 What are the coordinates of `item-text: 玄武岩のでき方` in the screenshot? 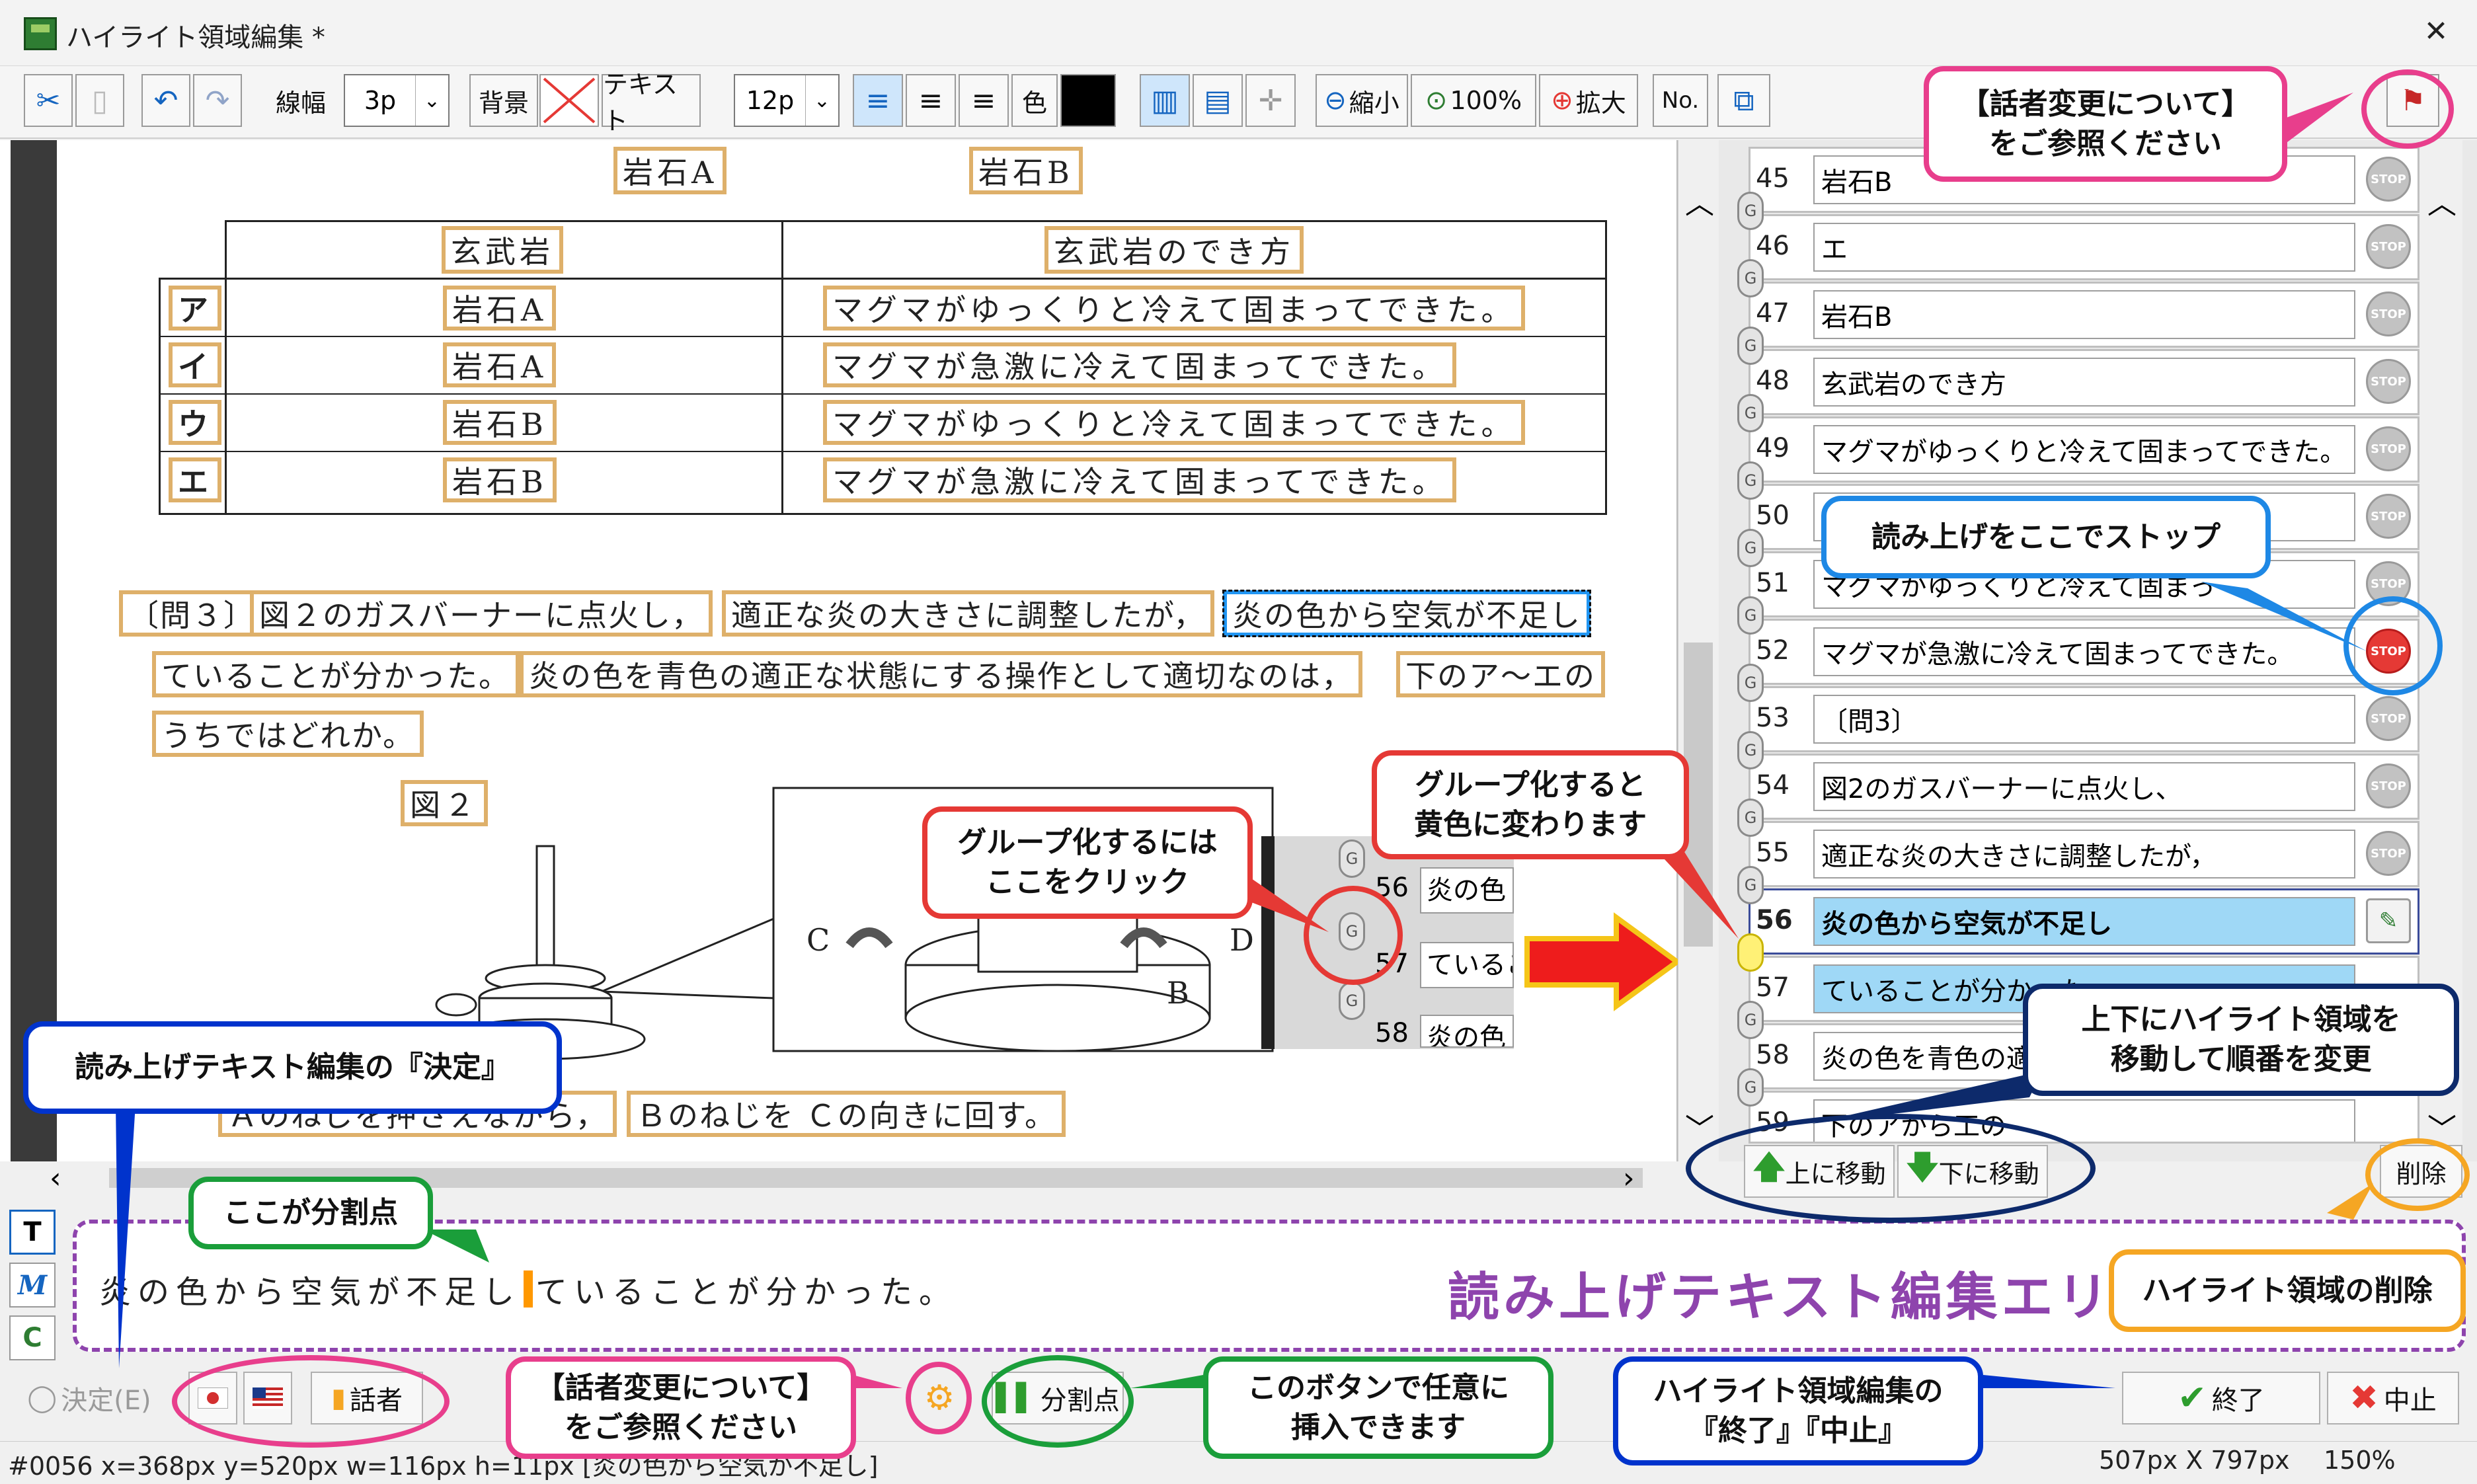 It's located at (2084, 383).